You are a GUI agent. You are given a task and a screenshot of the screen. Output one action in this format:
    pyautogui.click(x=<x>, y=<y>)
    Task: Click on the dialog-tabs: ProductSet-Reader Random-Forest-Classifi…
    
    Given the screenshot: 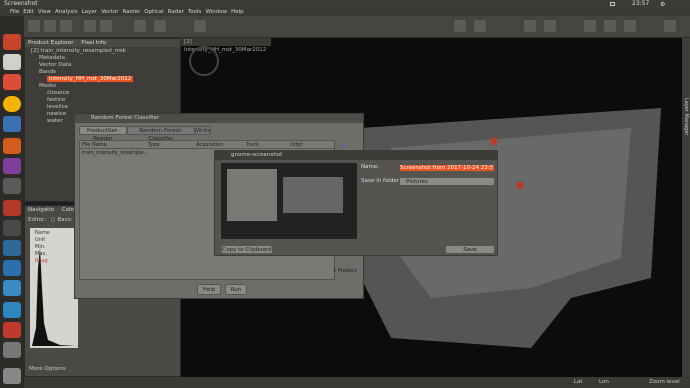 What is the action you would take?
    pyautogui.click(x=221, y=134)
    